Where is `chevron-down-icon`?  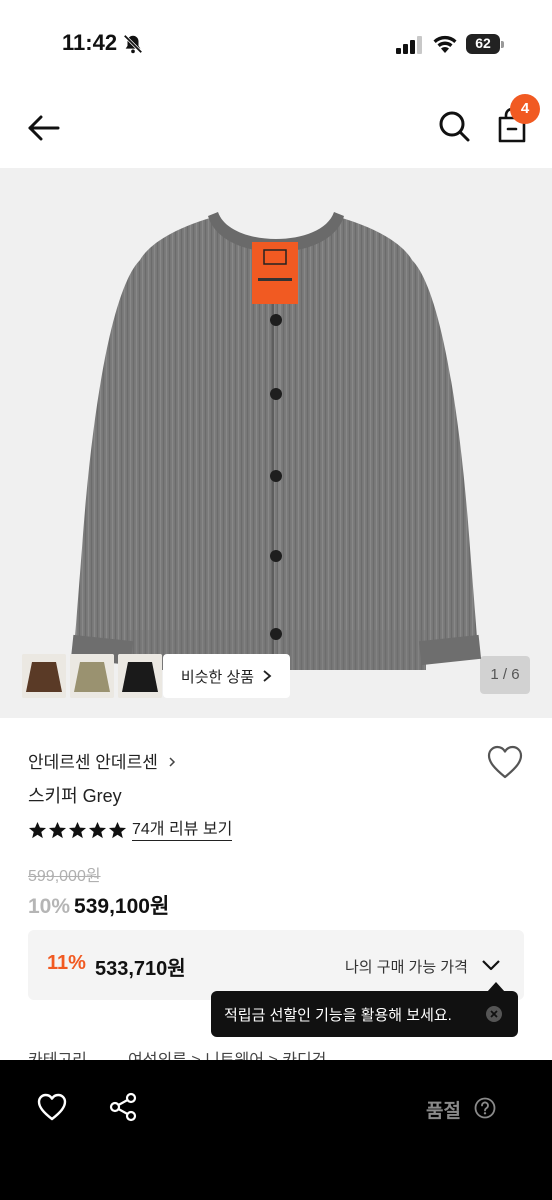
chevron-down-icon is located at coordinates (491, 965).